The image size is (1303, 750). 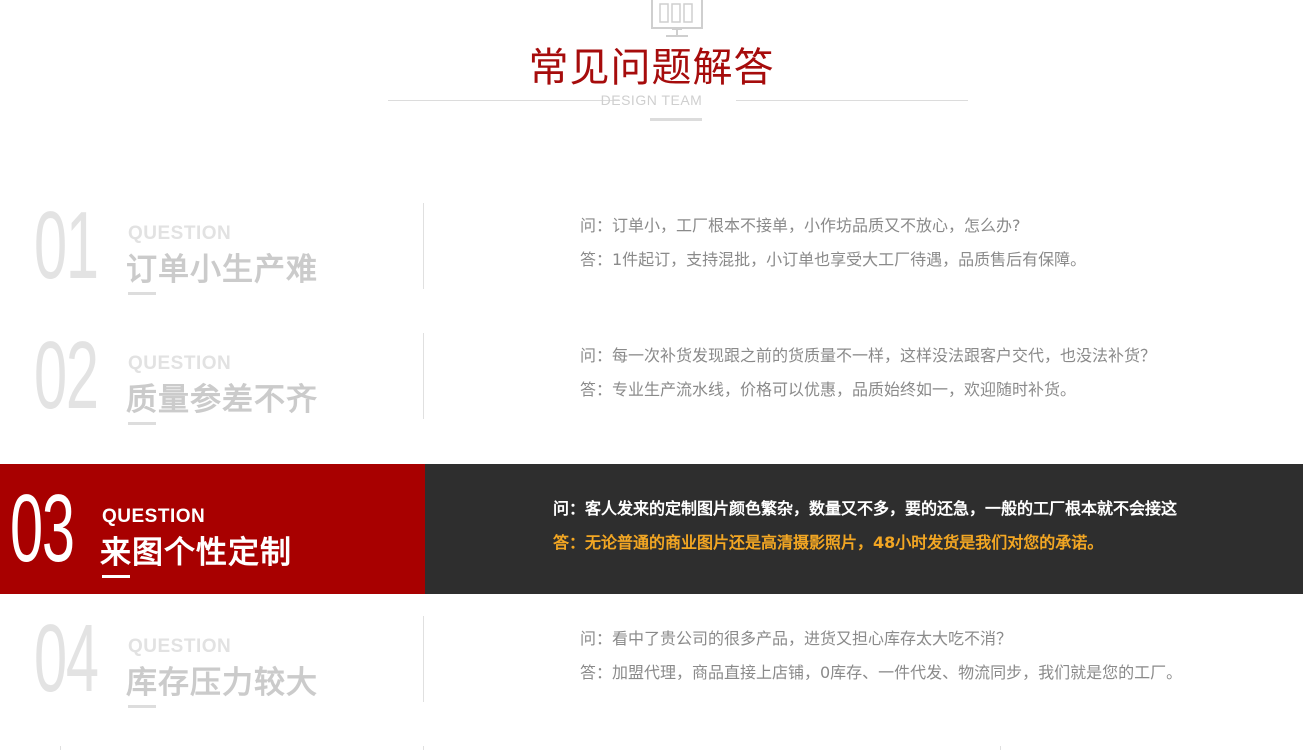 What do you see at coordinates (677, 18) in the screenshot?
I see `monitor-icon` at bounding box center [677, 18].